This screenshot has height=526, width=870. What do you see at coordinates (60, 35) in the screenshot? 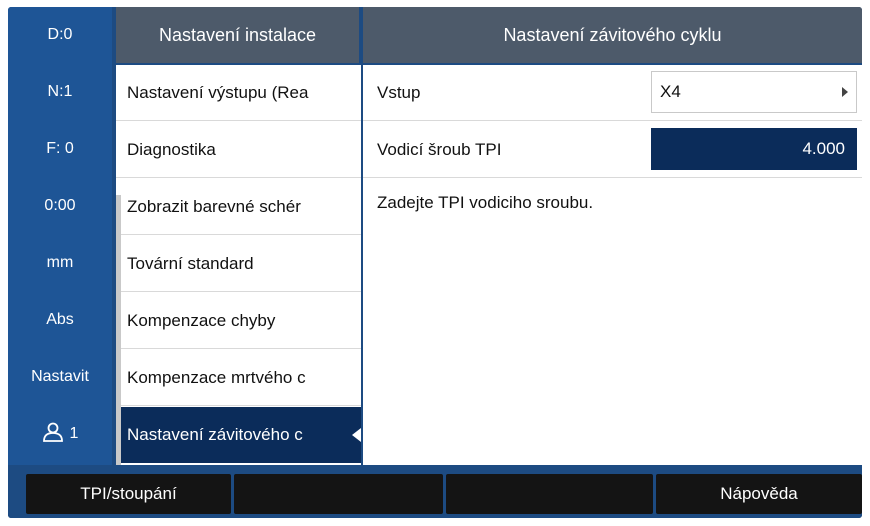
I see `datum-status: D:0` at bounding box center [60, 35].